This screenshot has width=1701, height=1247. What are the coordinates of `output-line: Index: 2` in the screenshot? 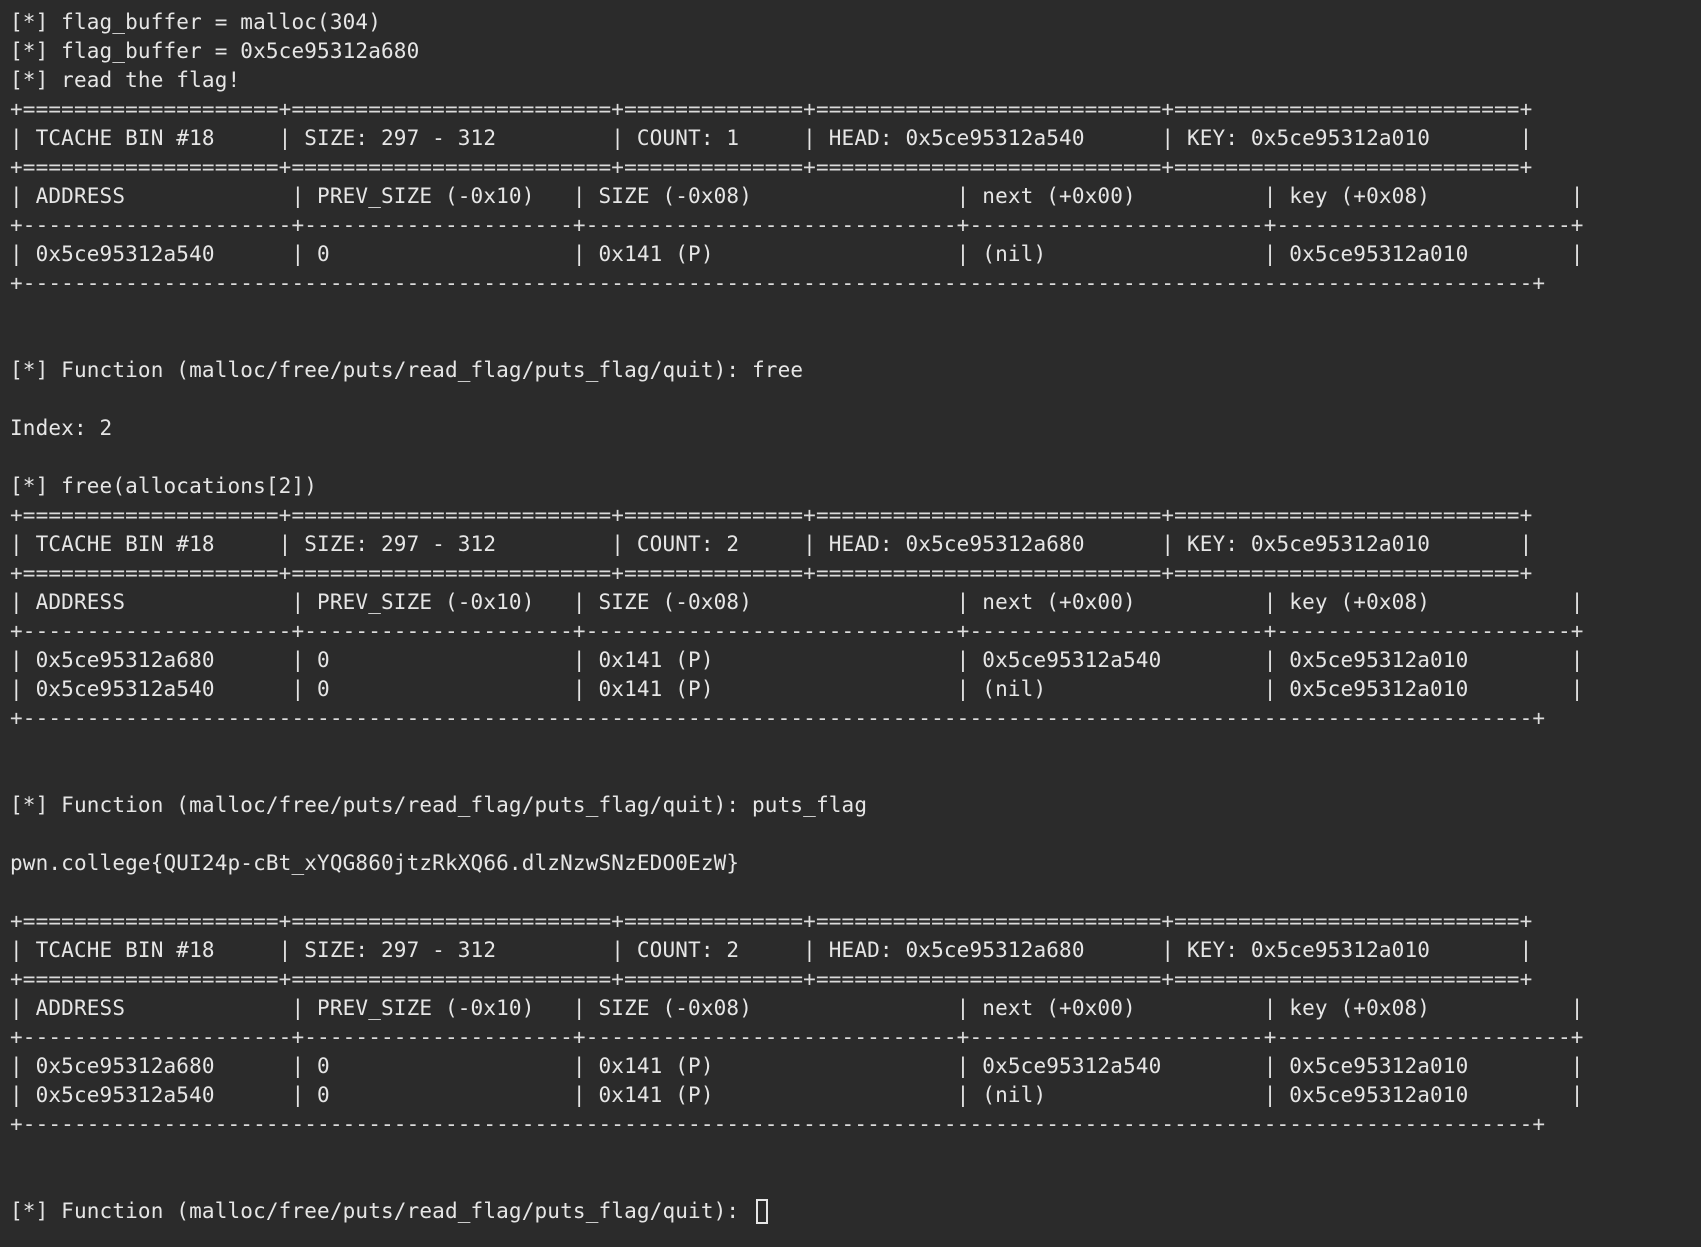 It's located at (61, 428).